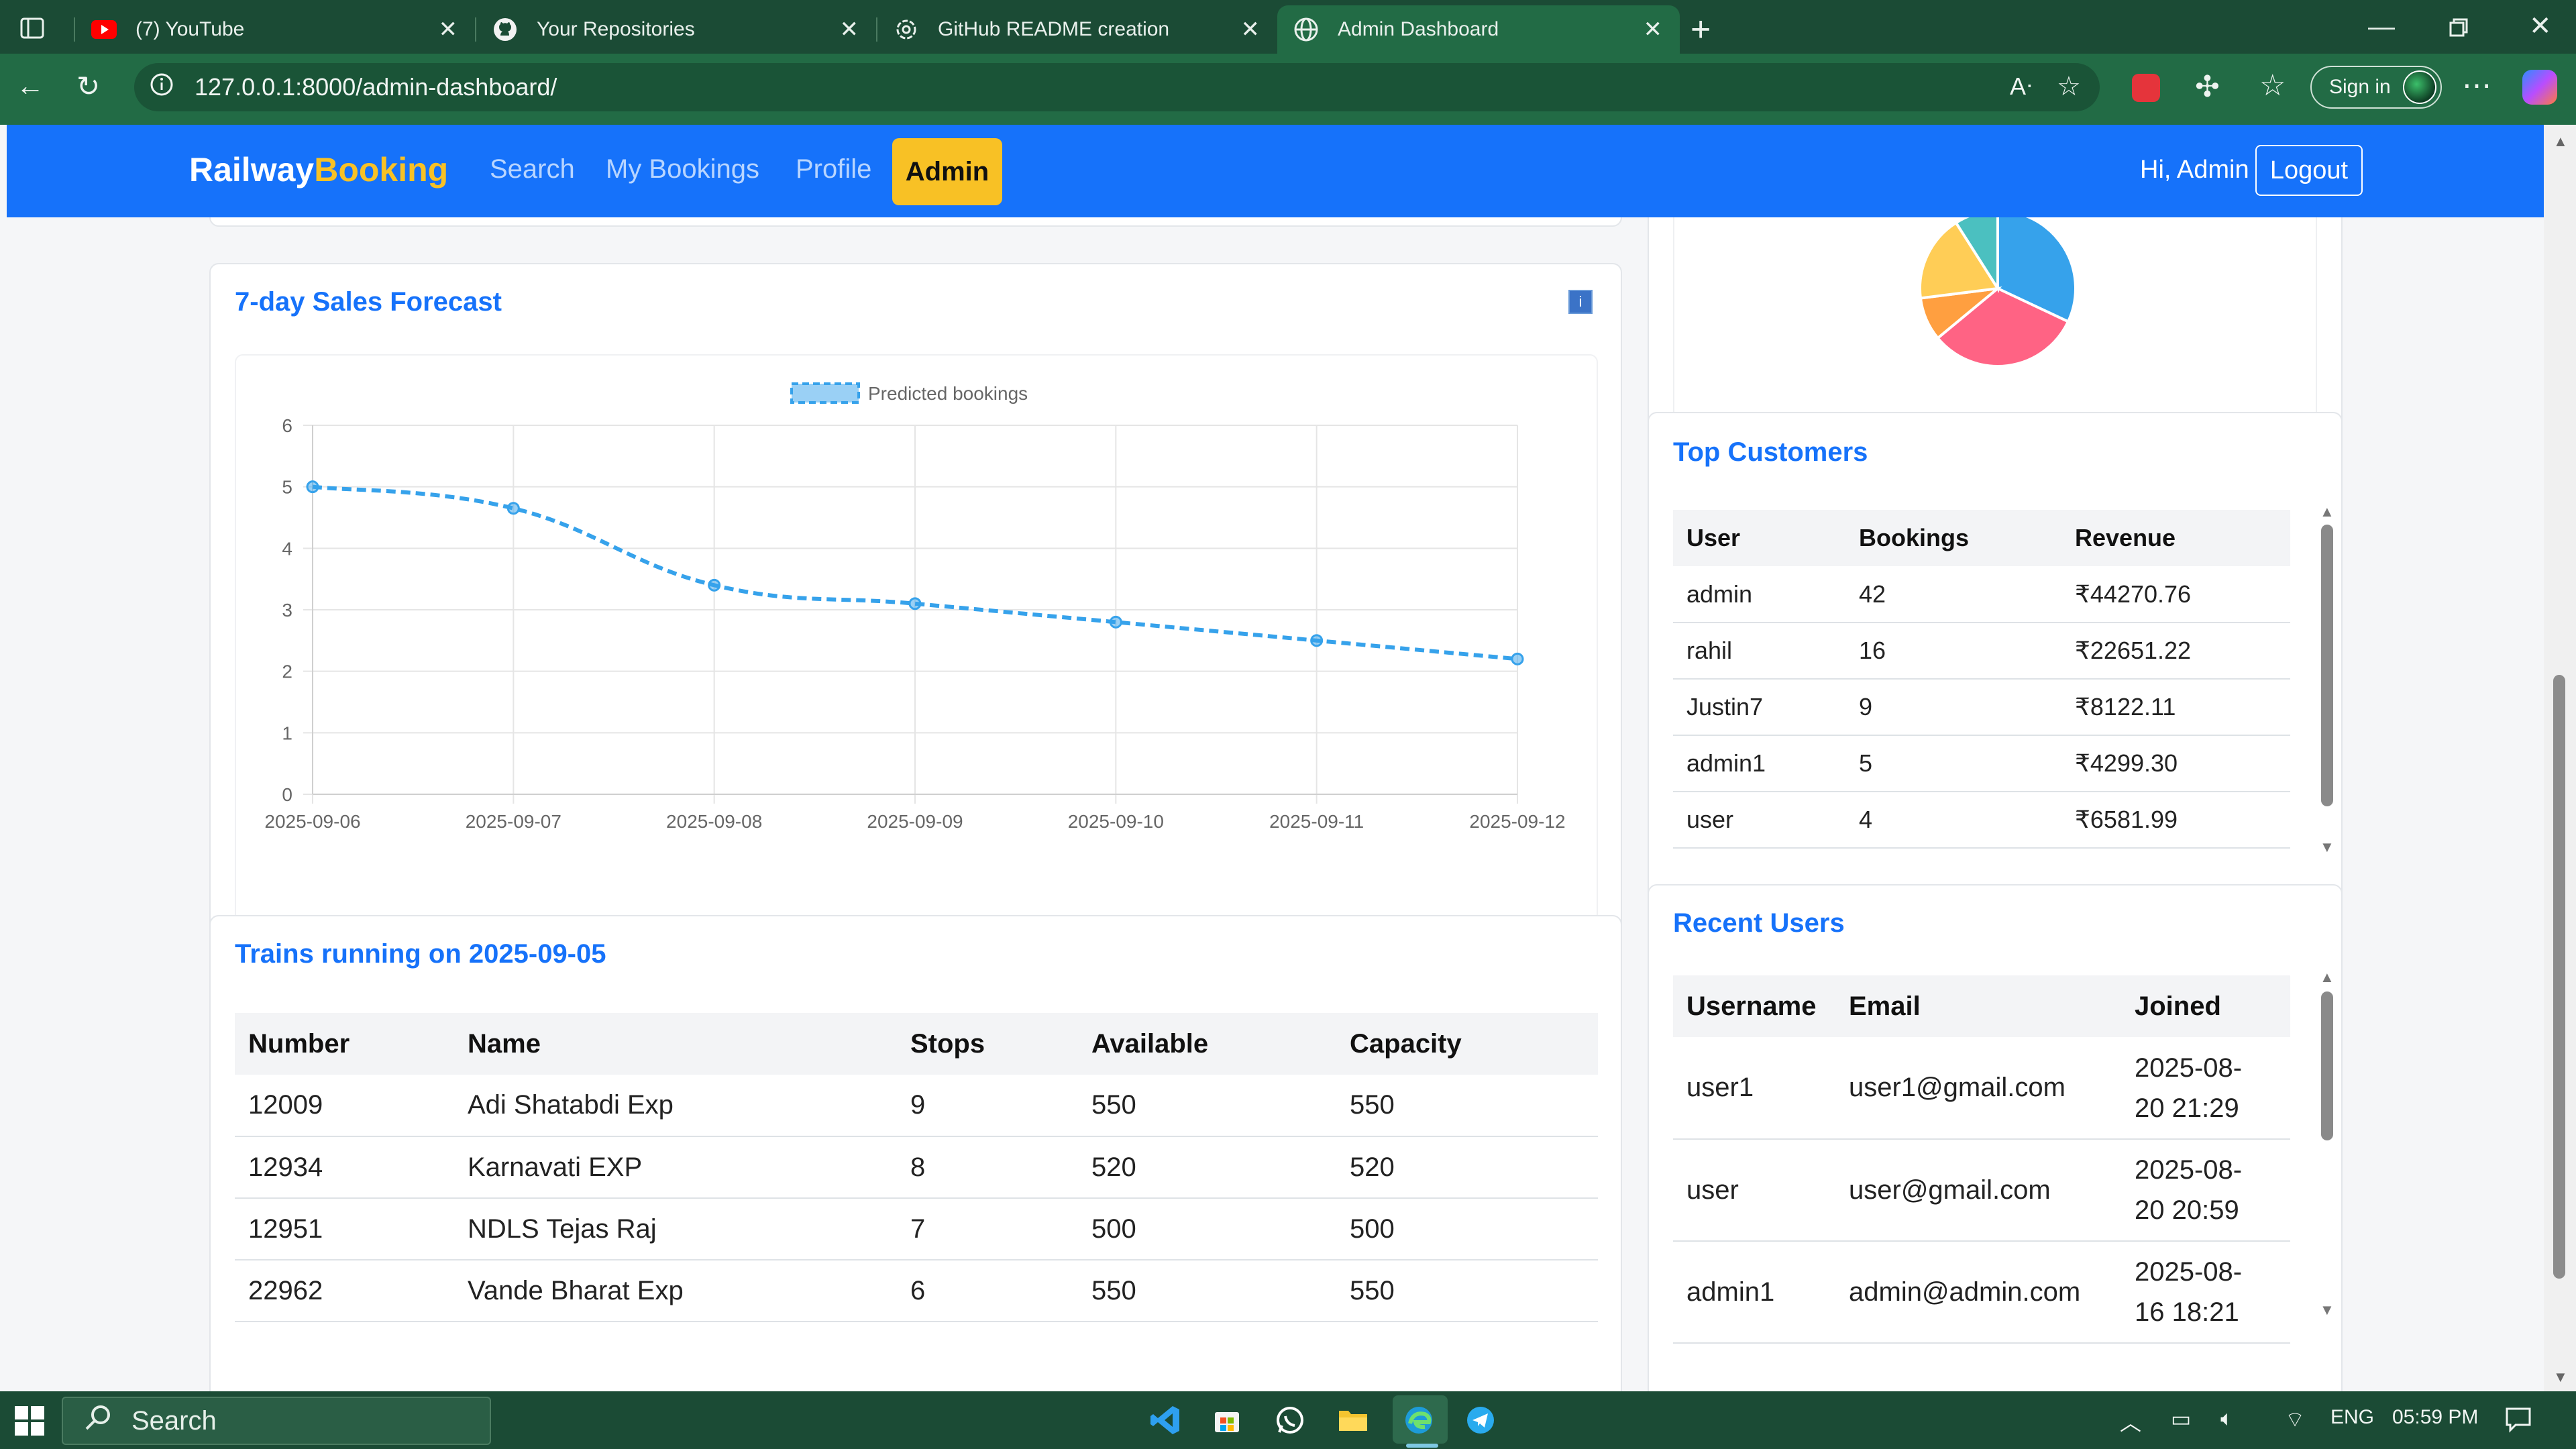 The height and width of the screenshot is (1449, 2576). Describe the element at coordinates (688, 1167) in the screenshot. I see `table-cell: Karnavati EXP` at that location.